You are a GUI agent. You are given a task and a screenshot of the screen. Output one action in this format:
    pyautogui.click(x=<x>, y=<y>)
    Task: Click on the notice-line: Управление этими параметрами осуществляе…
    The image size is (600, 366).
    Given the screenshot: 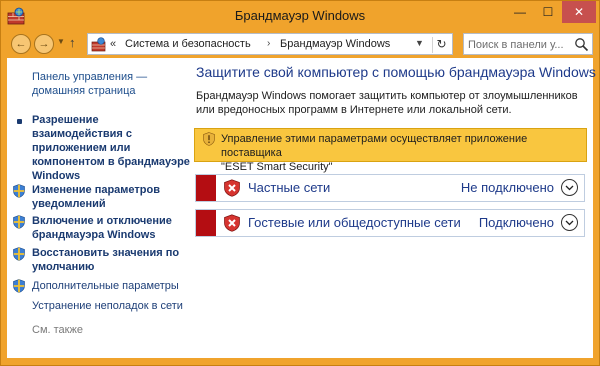 What is the action you would take?
    pyautogui.click(x=374, y=146)
    